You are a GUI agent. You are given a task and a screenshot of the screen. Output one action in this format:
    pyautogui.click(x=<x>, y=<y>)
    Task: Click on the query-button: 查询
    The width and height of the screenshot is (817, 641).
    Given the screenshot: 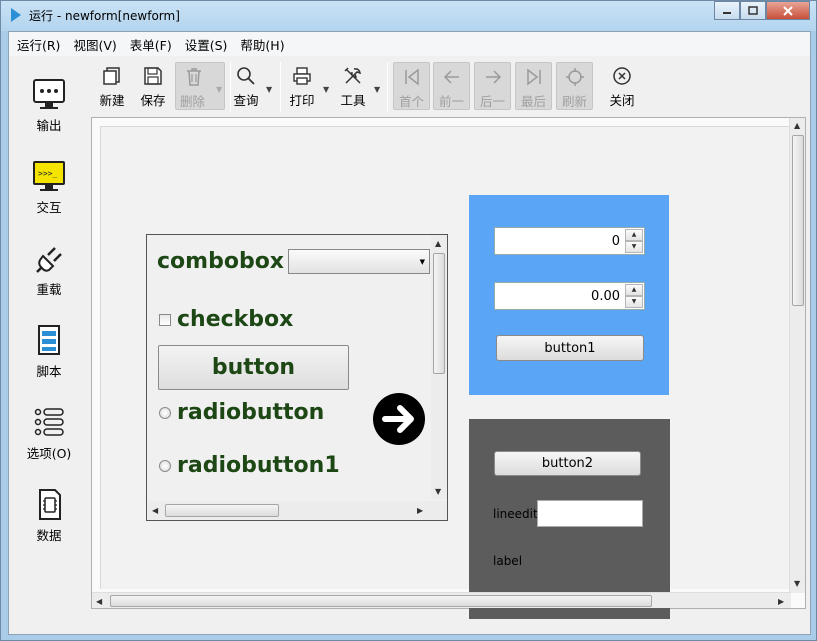 What is the action you would take?
    pyautogui.click(x=246, y=86)
    